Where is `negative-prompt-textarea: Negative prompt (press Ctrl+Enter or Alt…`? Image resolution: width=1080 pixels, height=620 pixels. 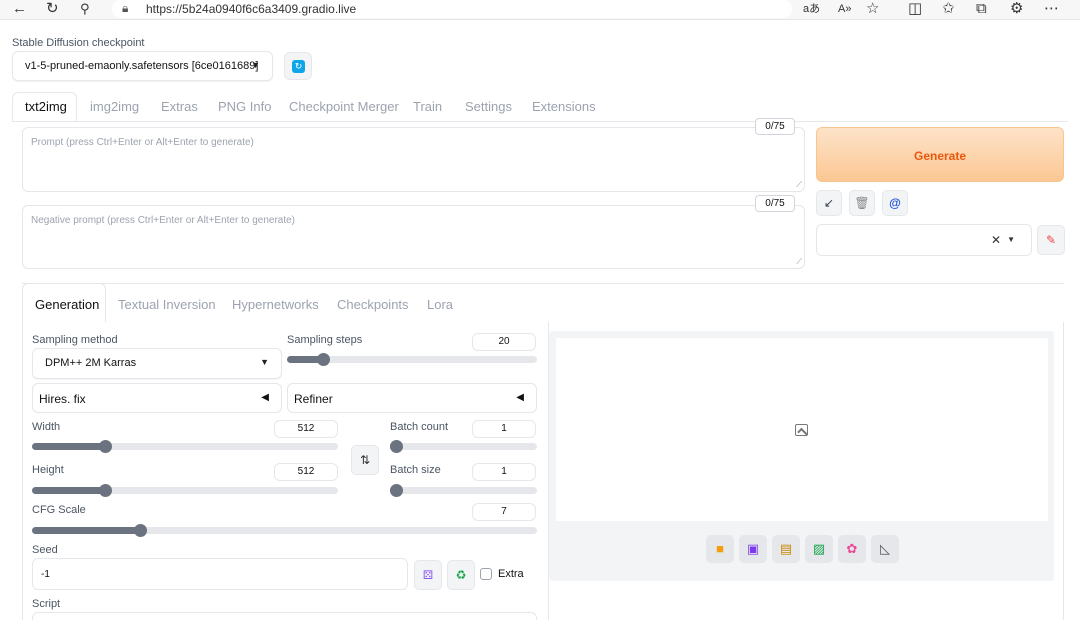 negative-prompt-textarea: Negative prompt (press Ctrl+Enter or Alt… is located at coordinates (413, 237).